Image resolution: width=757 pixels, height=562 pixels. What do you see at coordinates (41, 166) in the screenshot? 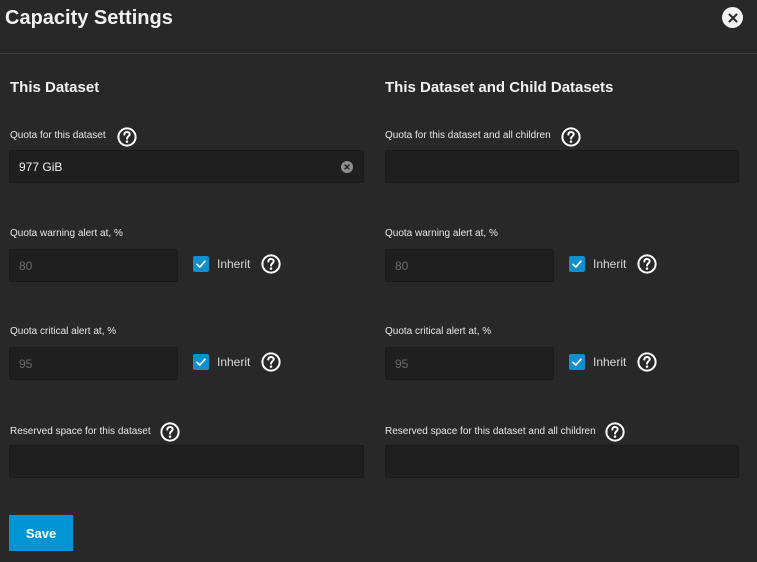
I see `quota-input-value: 977 GiB` at bounding box center [41, 166].